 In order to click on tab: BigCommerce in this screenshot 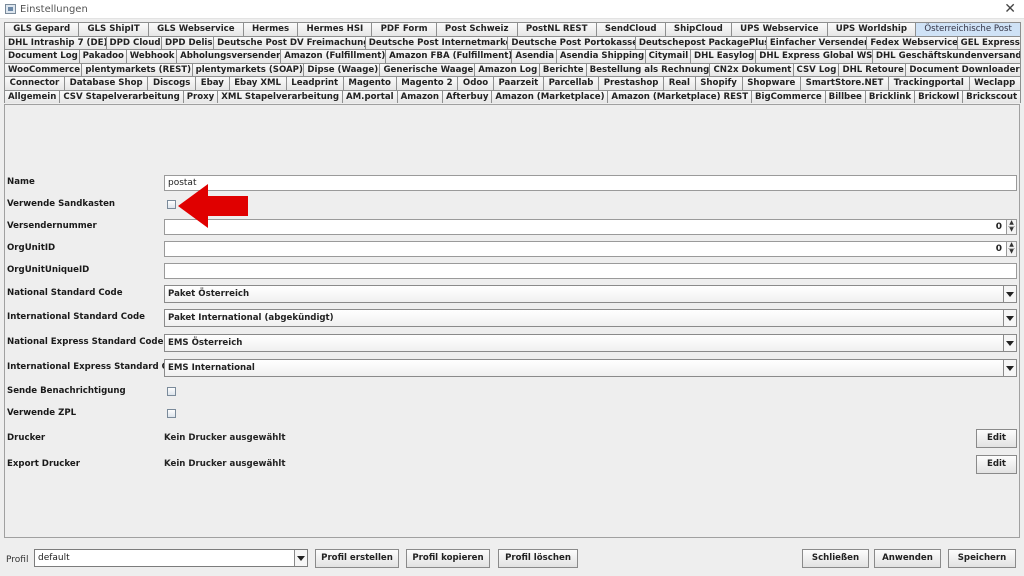, I will do `click(788, 96)`.